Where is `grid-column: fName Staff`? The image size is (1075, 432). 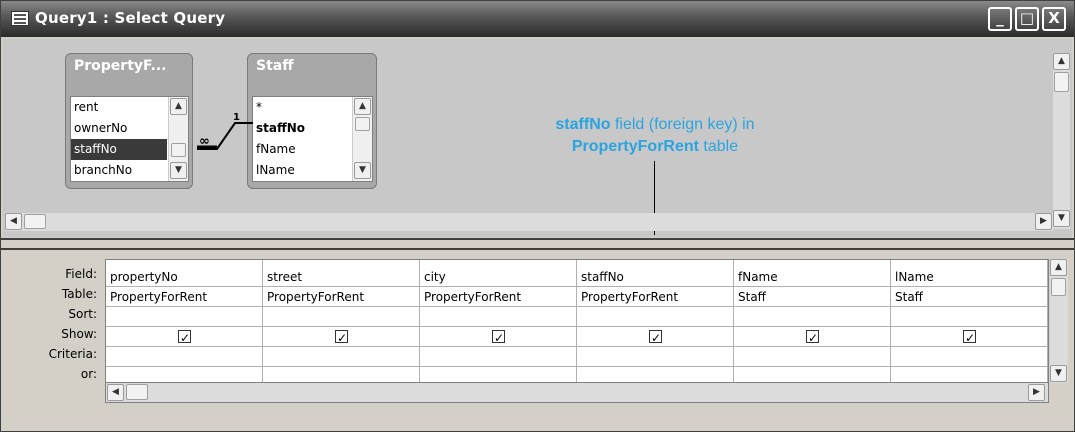
grid-column: fName Staff is located at coordinates (812, 321).